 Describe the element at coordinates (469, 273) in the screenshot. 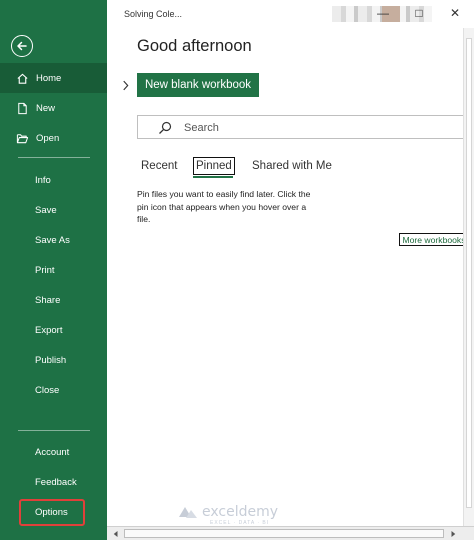

I see `vertical-scroll-thumb` at that location.